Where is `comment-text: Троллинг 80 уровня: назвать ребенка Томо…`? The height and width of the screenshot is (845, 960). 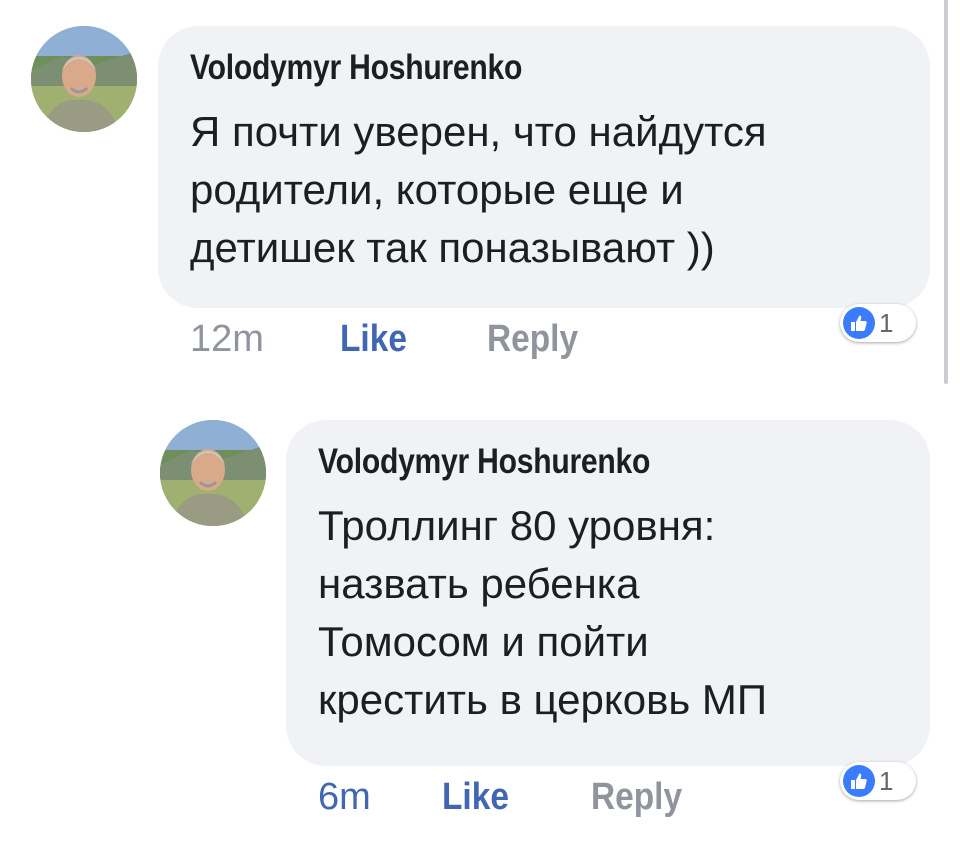
comment-text: Троллинг 80 уровня: назвать ребенка Томо… is located at coordinates (542, 613).